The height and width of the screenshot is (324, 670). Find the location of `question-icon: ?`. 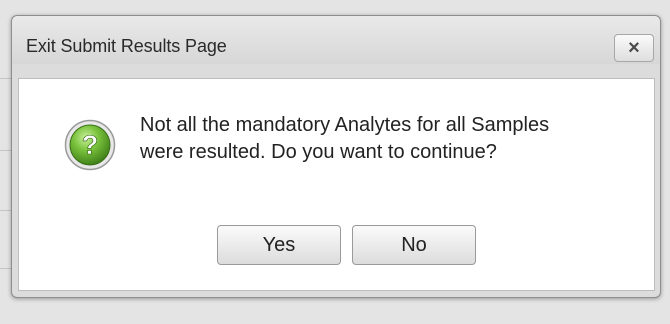

question-icon: ? is located at coordinates (90, 145).